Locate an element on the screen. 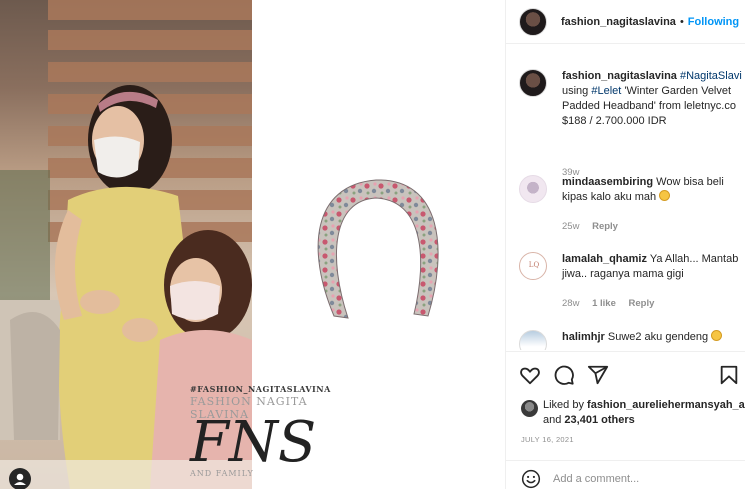 This screenshot has height=489, width=745. watermark-line1: #FASHION_NAGITASLAVINA is located at coordinates (260, 389).